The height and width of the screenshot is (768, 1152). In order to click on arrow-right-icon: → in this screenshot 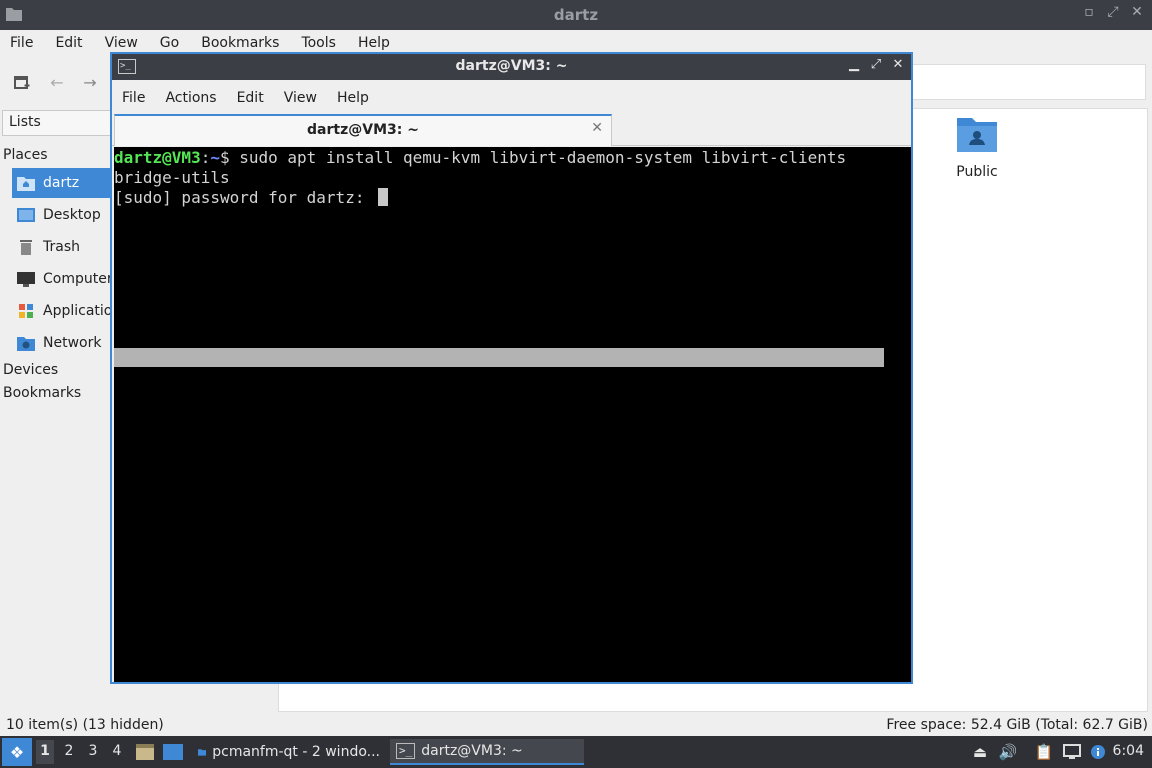, I will do `click(90, 82)`.